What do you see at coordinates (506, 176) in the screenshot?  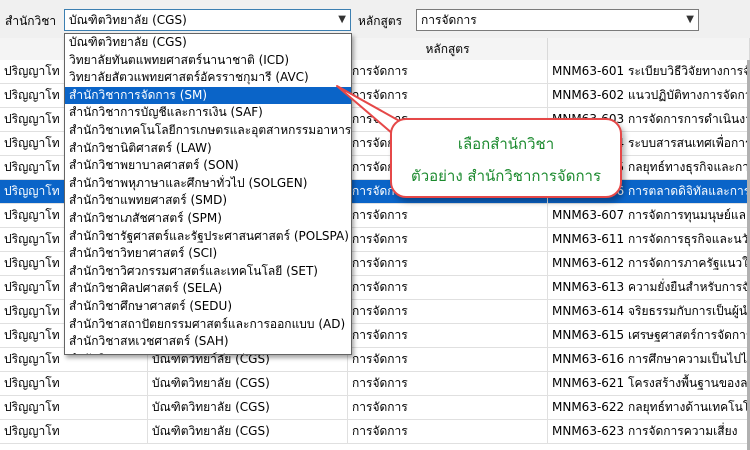 I see `callout-line-2: ตัวอย่าง สำนักวิชาการจัดการ` at bounding box center [506, 176].